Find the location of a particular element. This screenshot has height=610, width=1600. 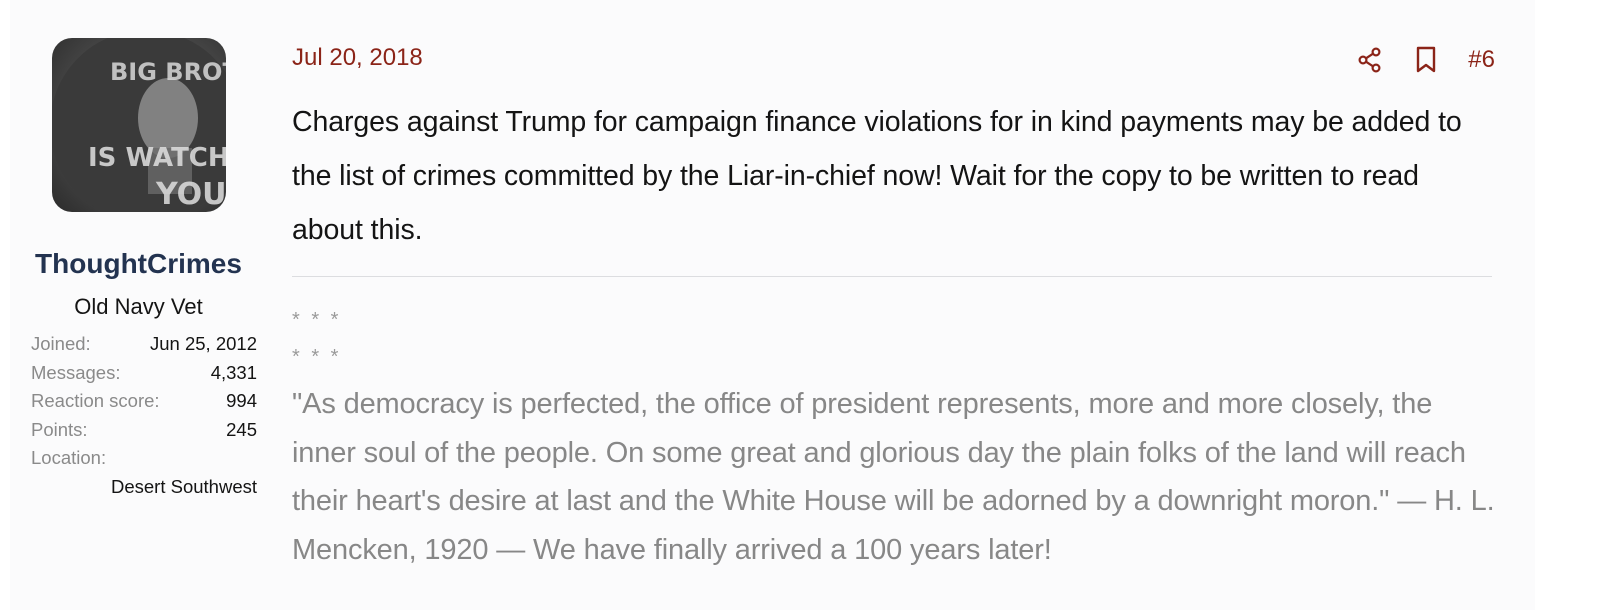

user-title: Old Navy Vet is located at coordinates (138, 306).